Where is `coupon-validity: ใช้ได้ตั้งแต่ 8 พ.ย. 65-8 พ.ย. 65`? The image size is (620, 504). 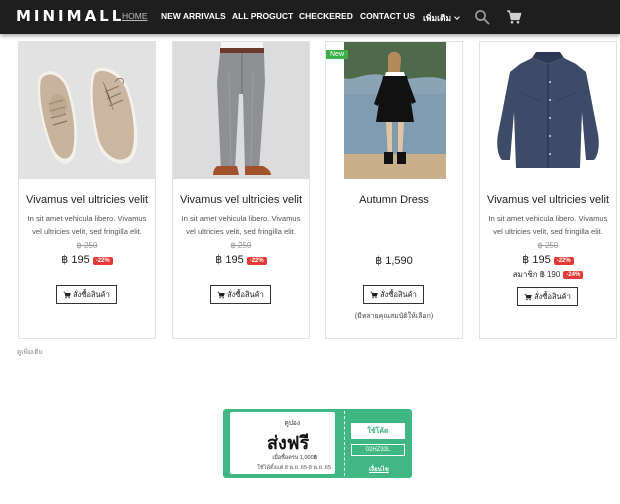 coupon-validity: ใช้ได้ตั้งแต่ 8 พ.ย. 65-8 พ.ย. 65 is located at coordinates (294, 468).